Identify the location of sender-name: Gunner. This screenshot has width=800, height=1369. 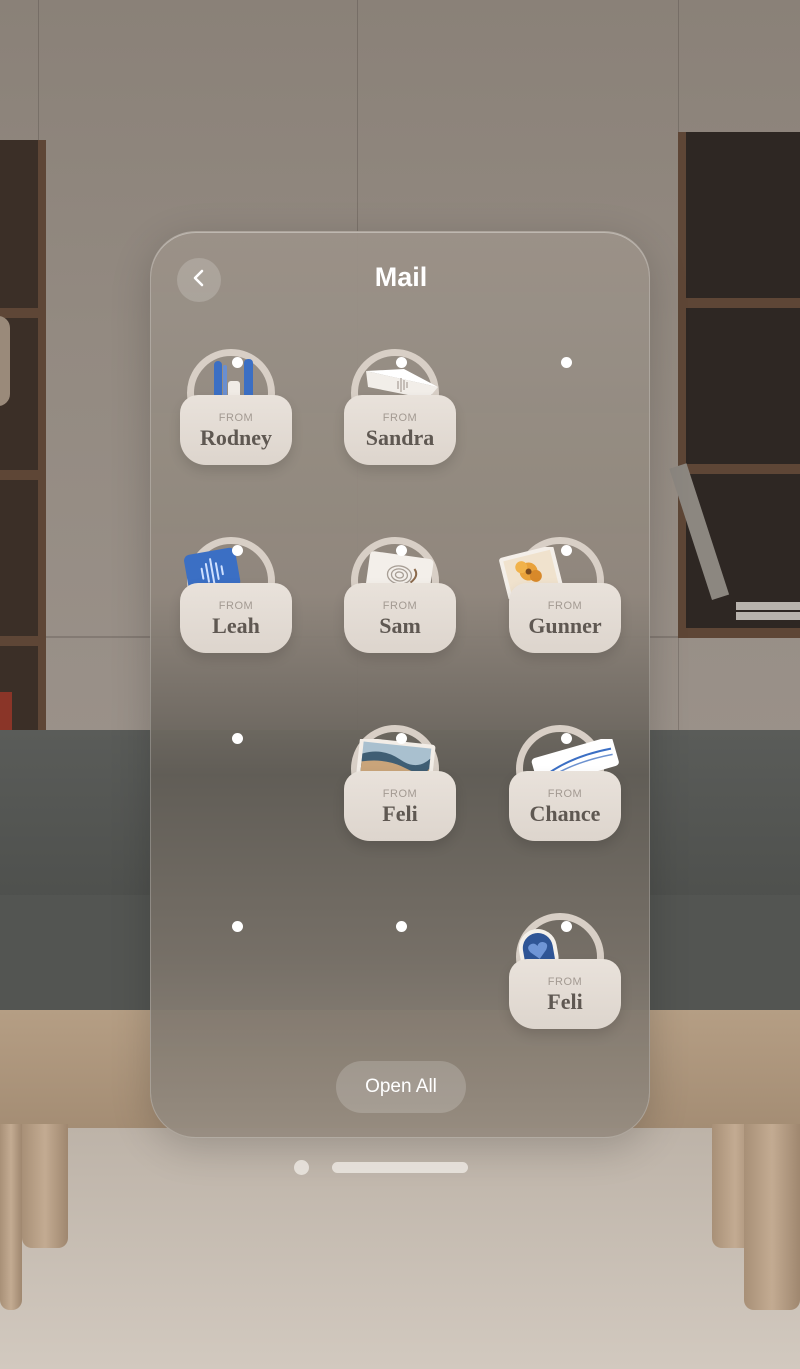
(565, 625).